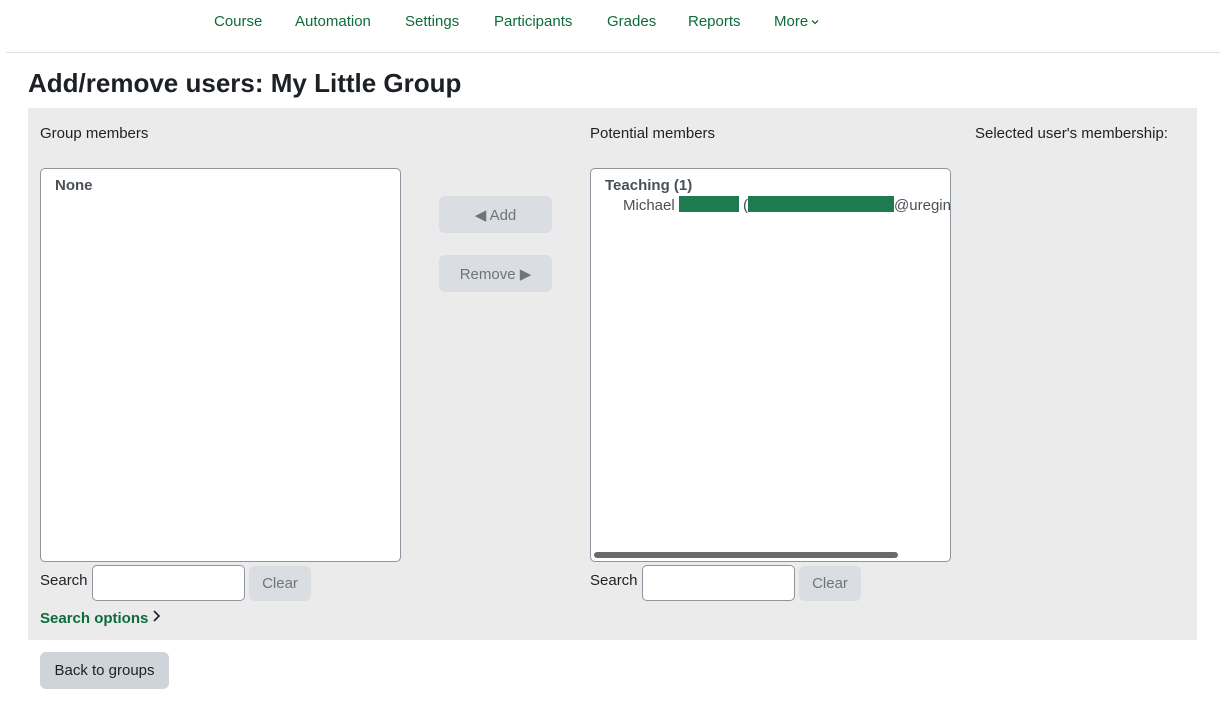  Describe the element at coordinates (495, 273) in the screenshot. I see `remove-button: Remove ▶` at that location.